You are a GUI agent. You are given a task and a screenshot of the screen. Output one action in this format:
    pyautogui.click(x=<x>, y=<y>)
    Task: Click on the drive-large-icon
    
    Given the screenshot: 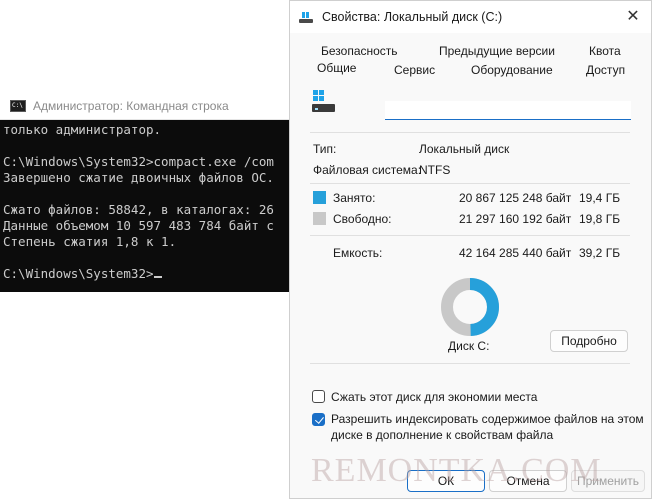 What is the action you would take?
    pyautogui.click(x=324, y=102)
    